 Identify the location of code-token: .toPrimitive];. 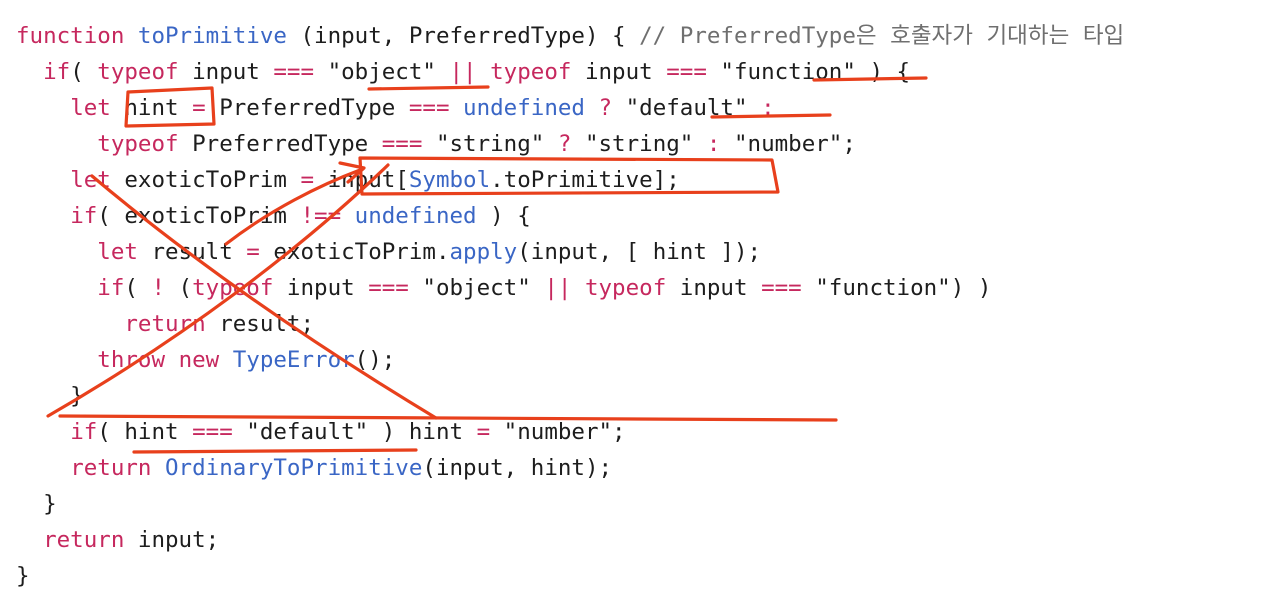
(585, 180).